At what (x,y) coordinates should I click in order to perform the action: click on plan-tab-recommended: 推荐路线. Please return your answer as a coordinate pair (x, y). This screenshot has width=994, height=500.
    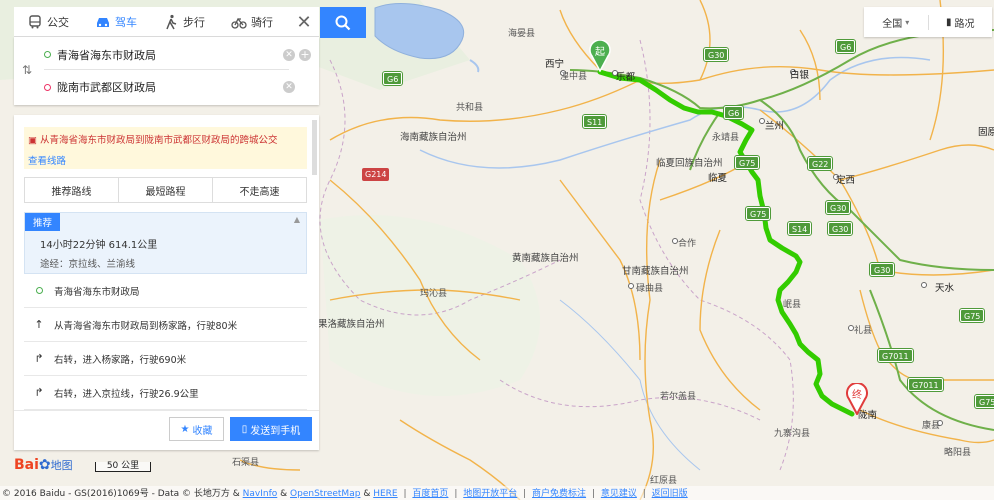
    Looking at the image, I should click on (72, 190).